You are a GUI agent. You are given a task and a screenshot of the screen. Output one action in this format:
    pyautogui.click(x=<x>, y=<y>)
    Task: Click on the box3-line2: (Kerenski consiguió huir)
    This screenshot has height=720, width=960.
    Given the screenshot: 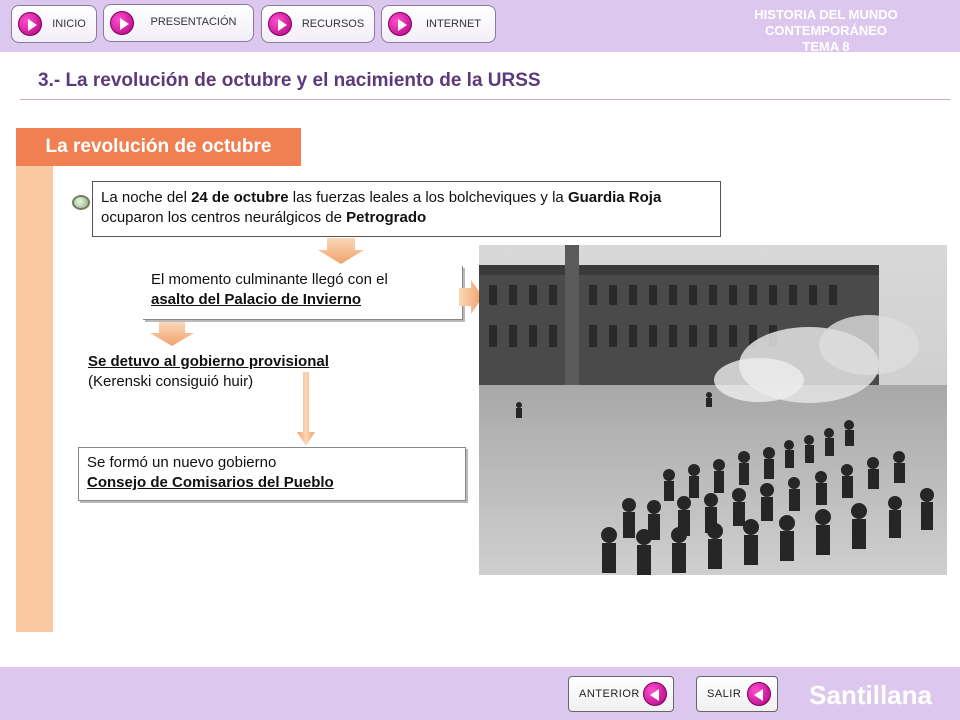 What is the action you would take?
    pyautogui.click(x=171, y=381)
    